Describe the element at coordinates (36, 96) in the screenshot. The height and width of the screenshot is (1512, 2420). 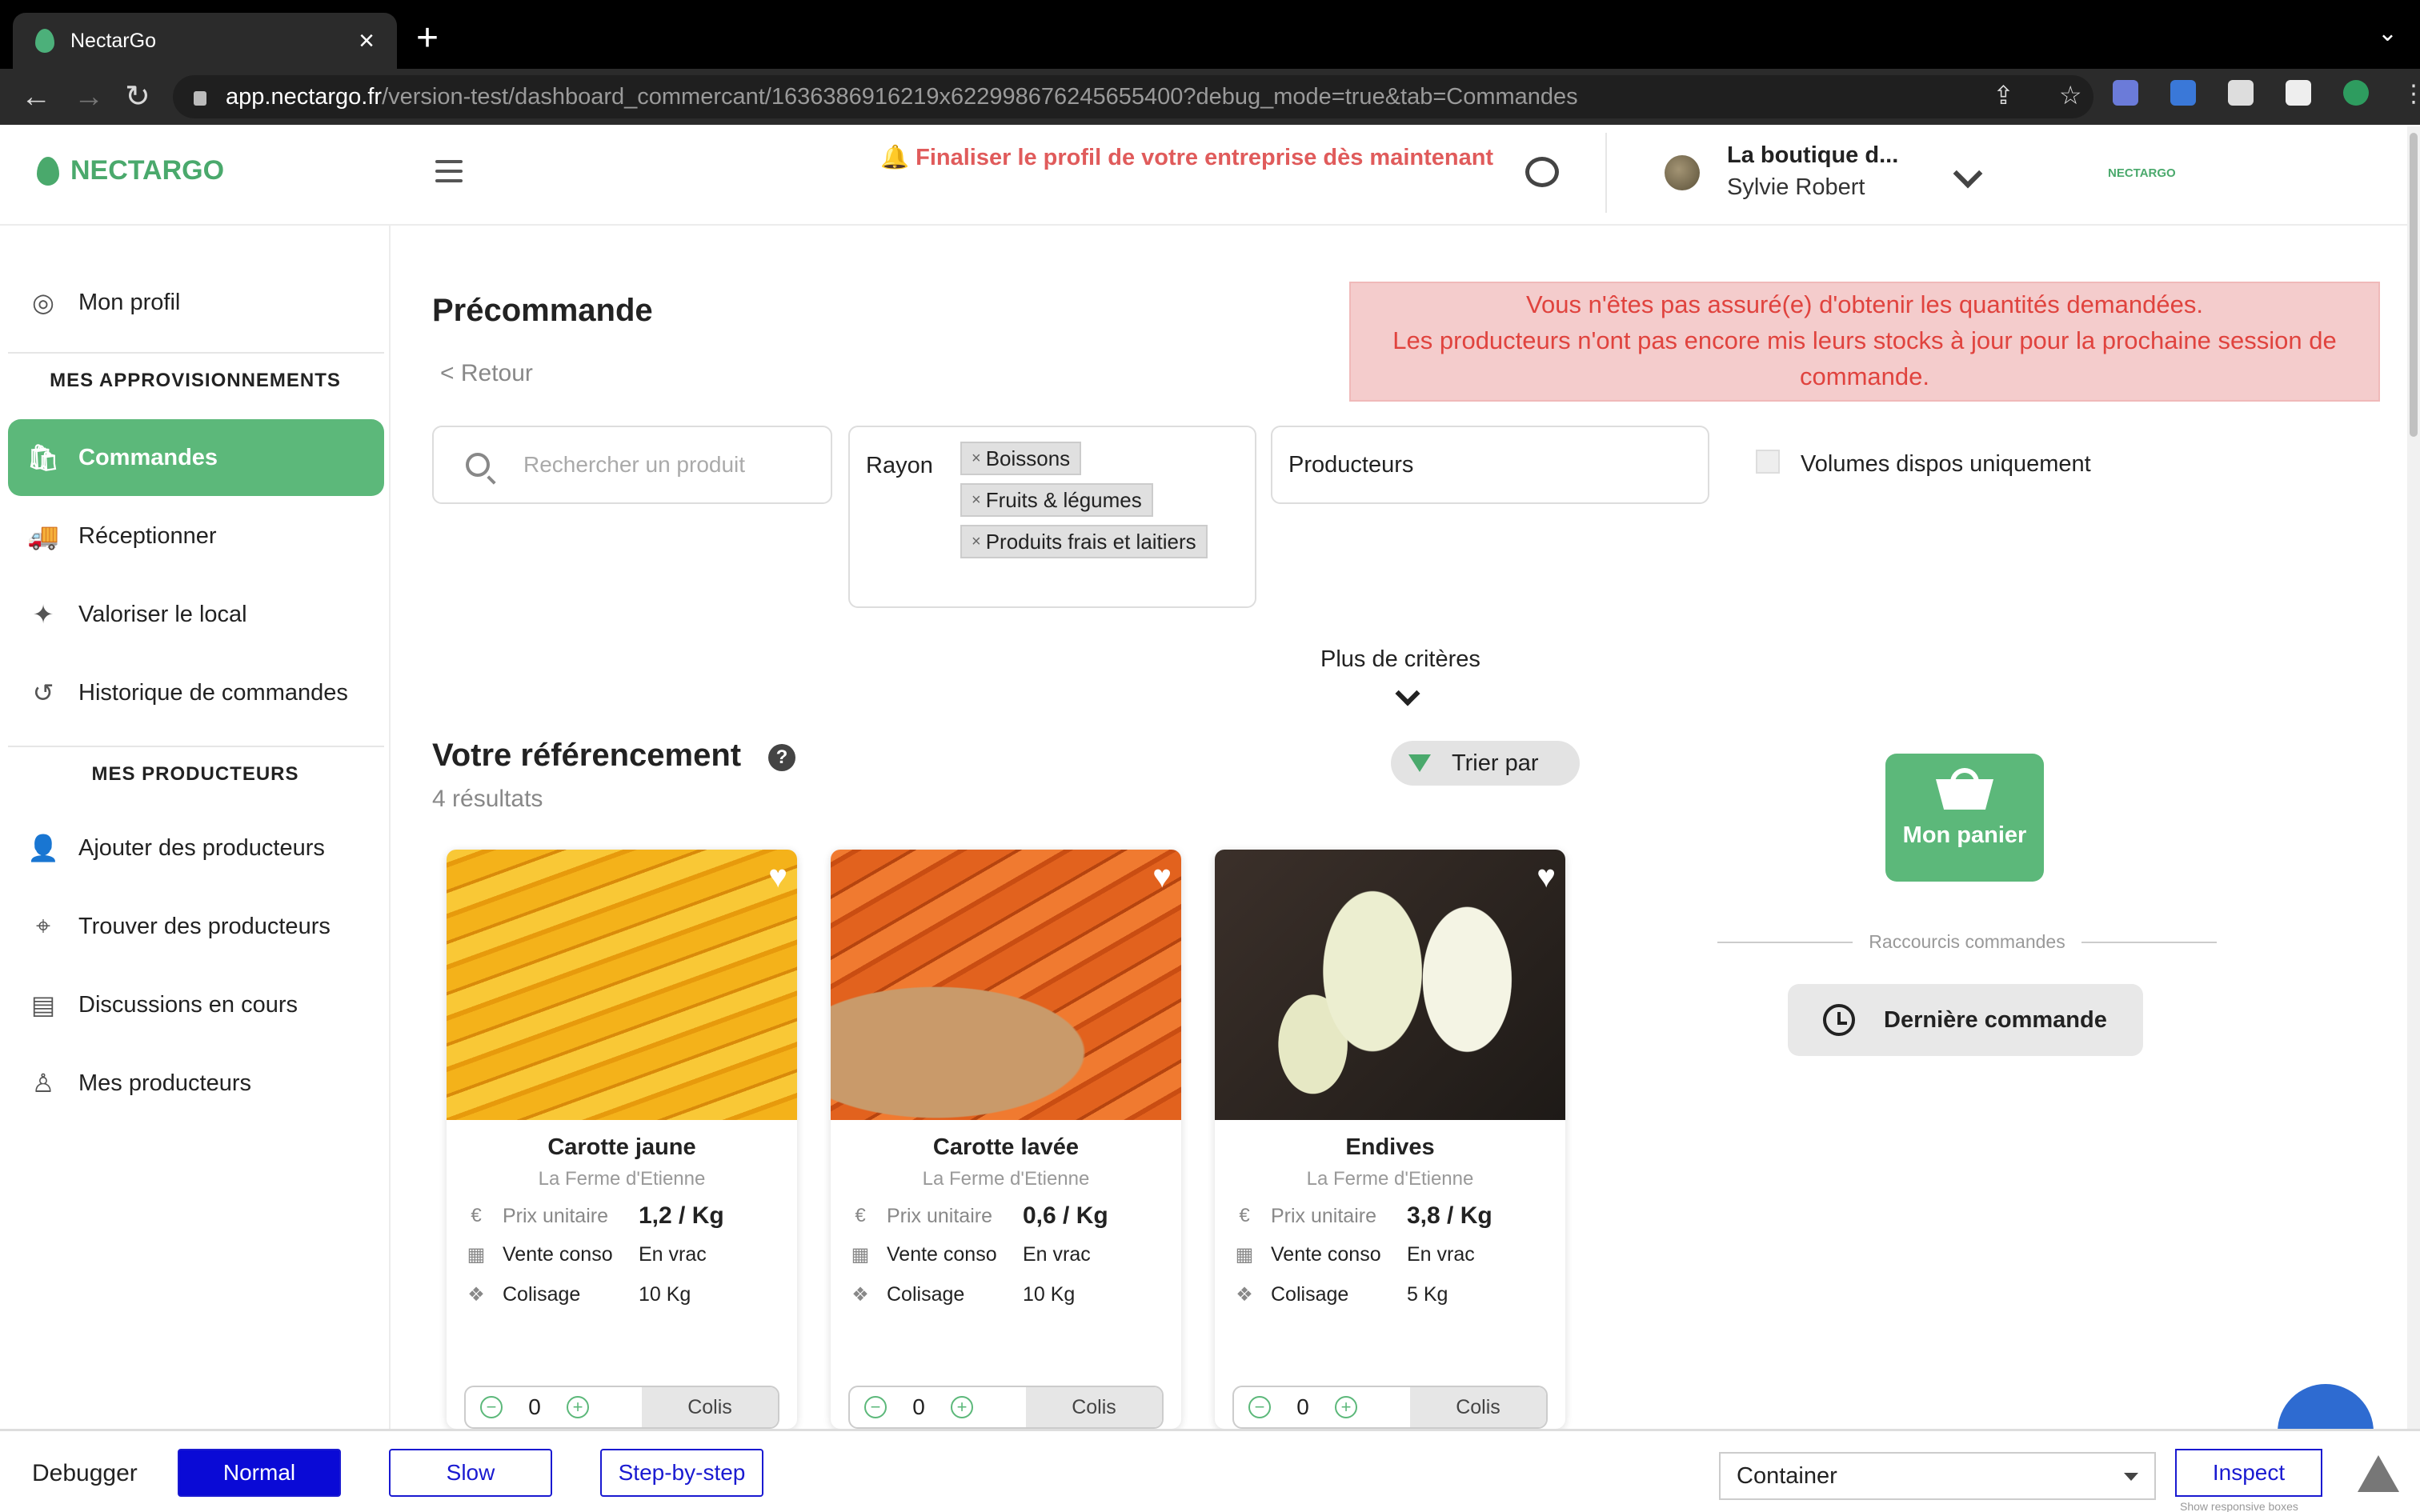
I see `back-arrow-icon: ←` at that location.